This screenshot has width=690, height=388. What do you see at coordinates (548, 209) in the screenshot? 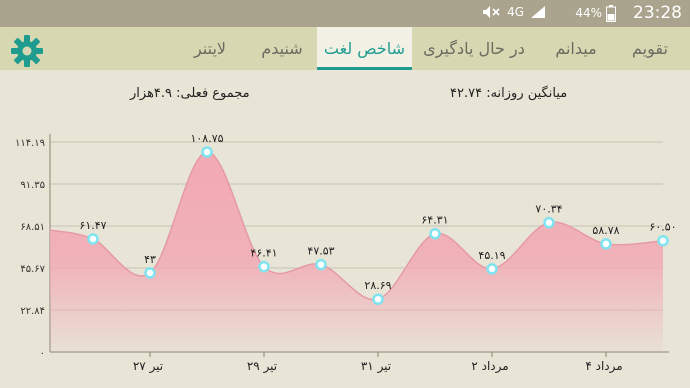
I see `data-label: ۷۰.۳۴` at bounding box center [548, 209].